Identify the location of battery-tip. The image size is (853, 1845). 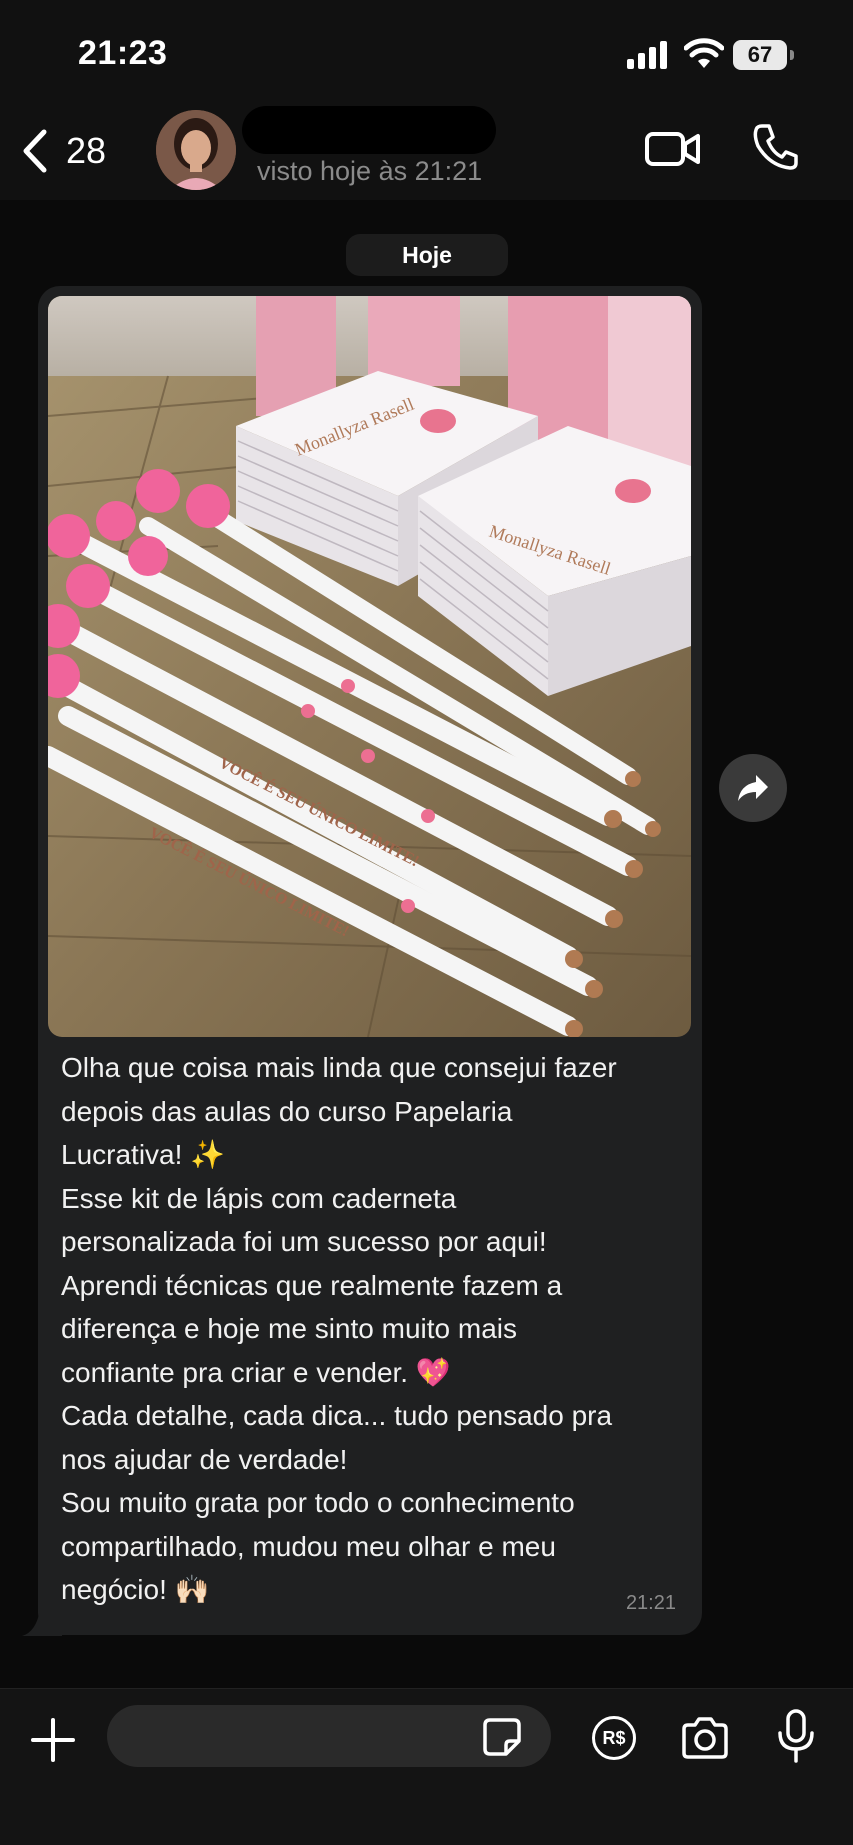
(792, 55).